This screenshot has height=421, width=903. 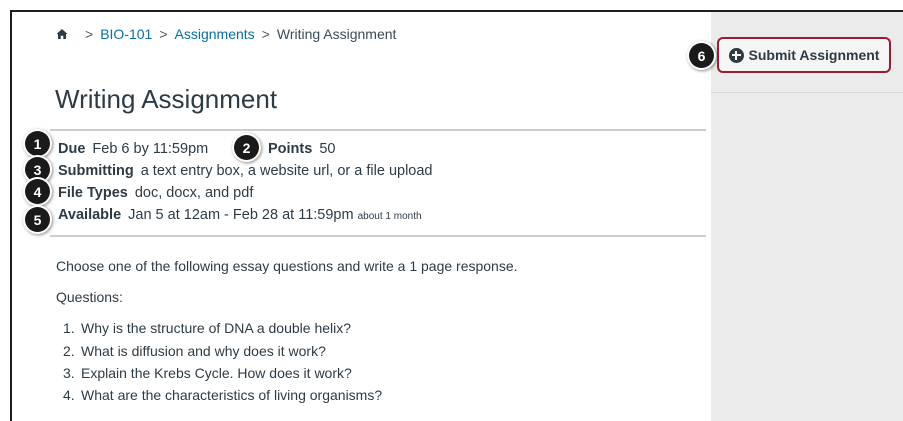 I want to click on available-value: Jan 5 at 12am - Feb 28 at 11:59pm, so click(x=241, y=215).